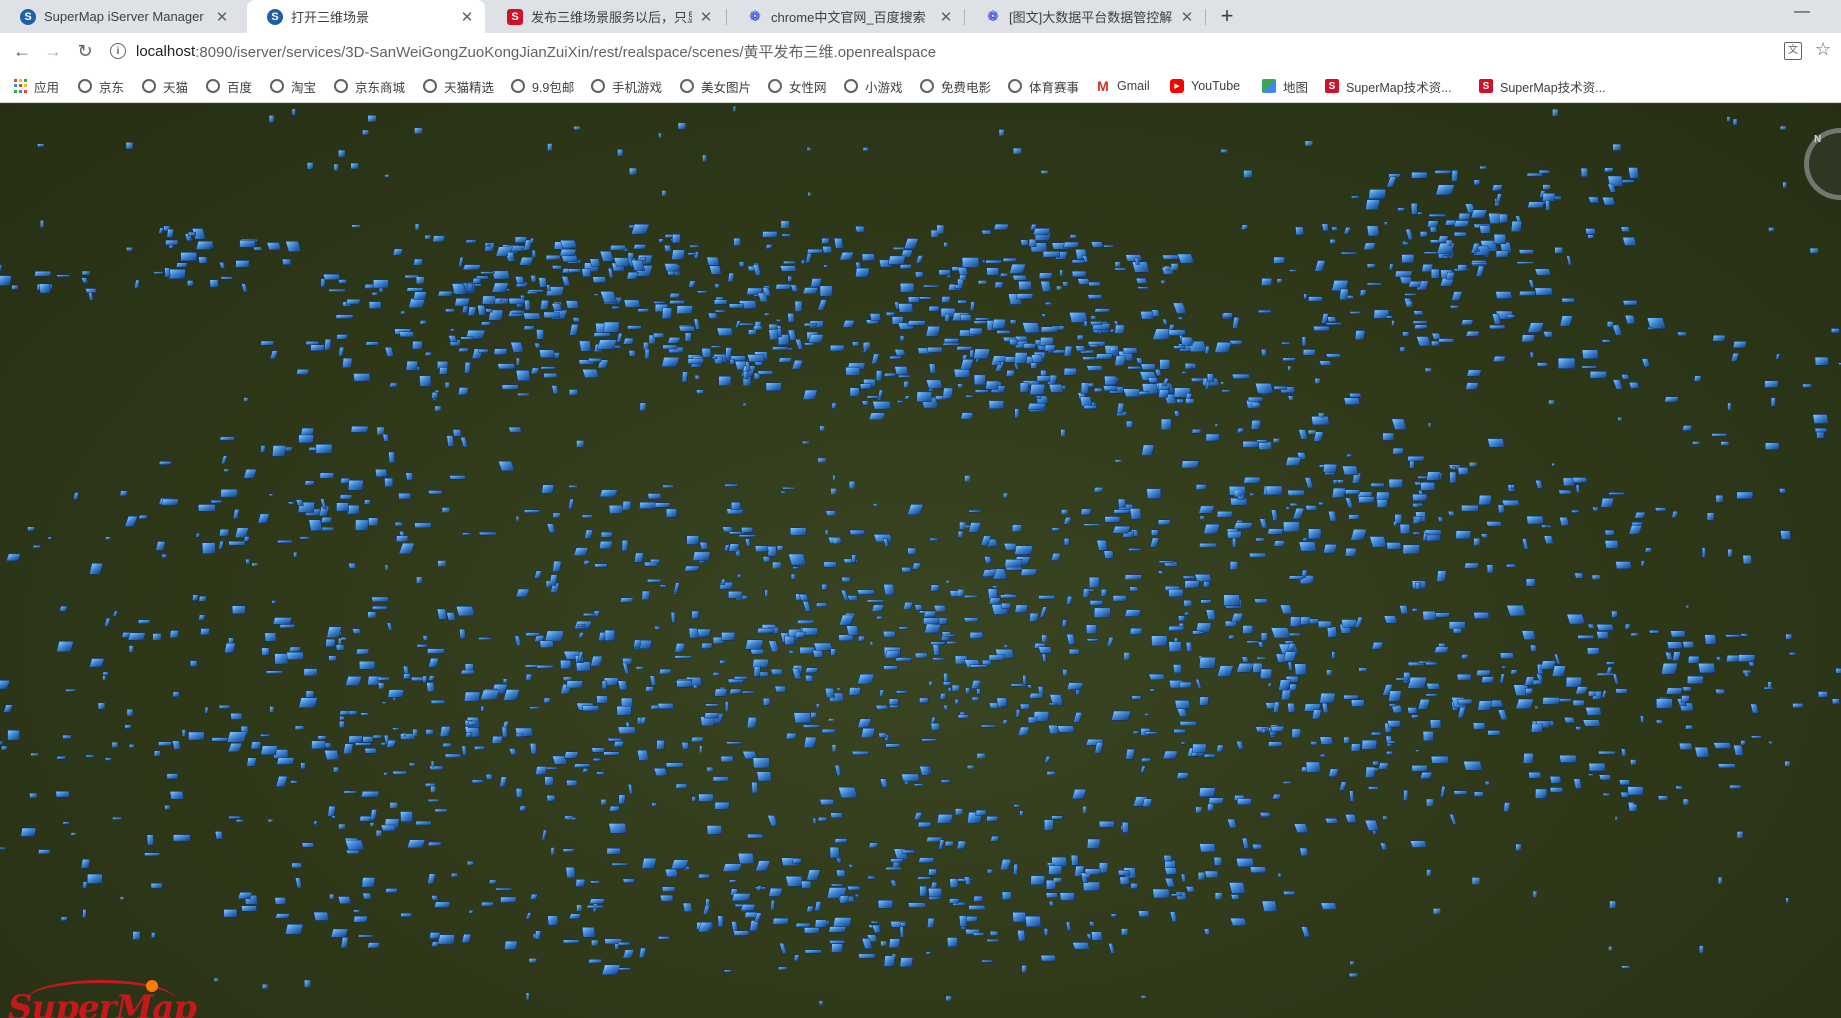 This screenshot has width=1841, height=1018. Describe the element at coordinates (1085, 16) in the screenshot. I see `tab-bigdata-platform: ❁ [图文]大数据平台数据管控解决方 ✕` at that location.